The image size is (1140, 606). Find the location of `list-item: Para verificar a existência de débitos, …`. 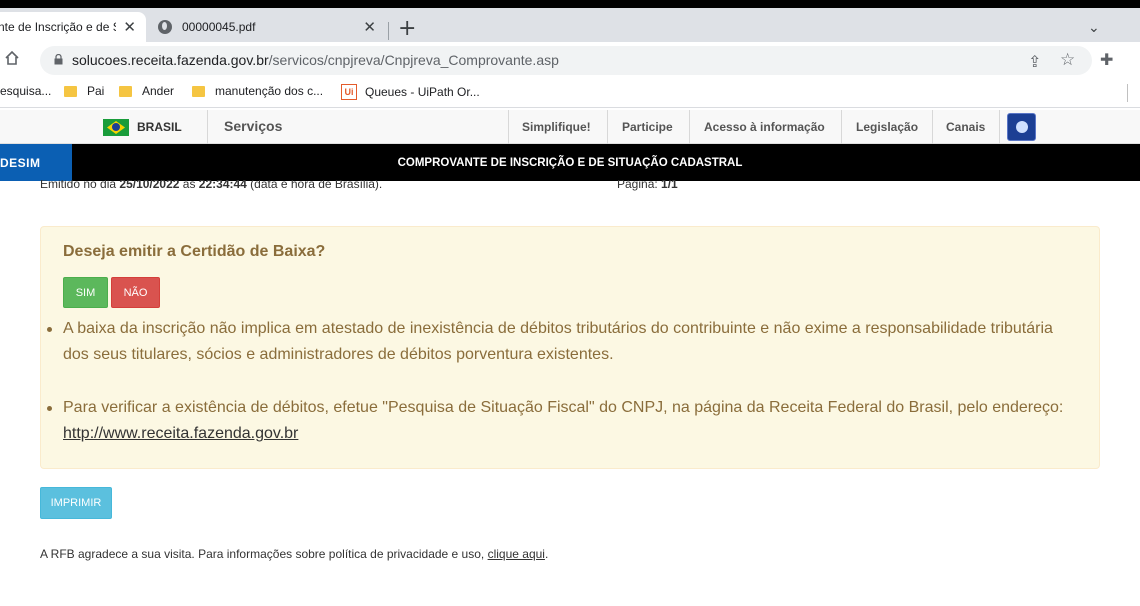

list-item: Para verificar a existência de débitos, … is located at coordinates (560, 421).